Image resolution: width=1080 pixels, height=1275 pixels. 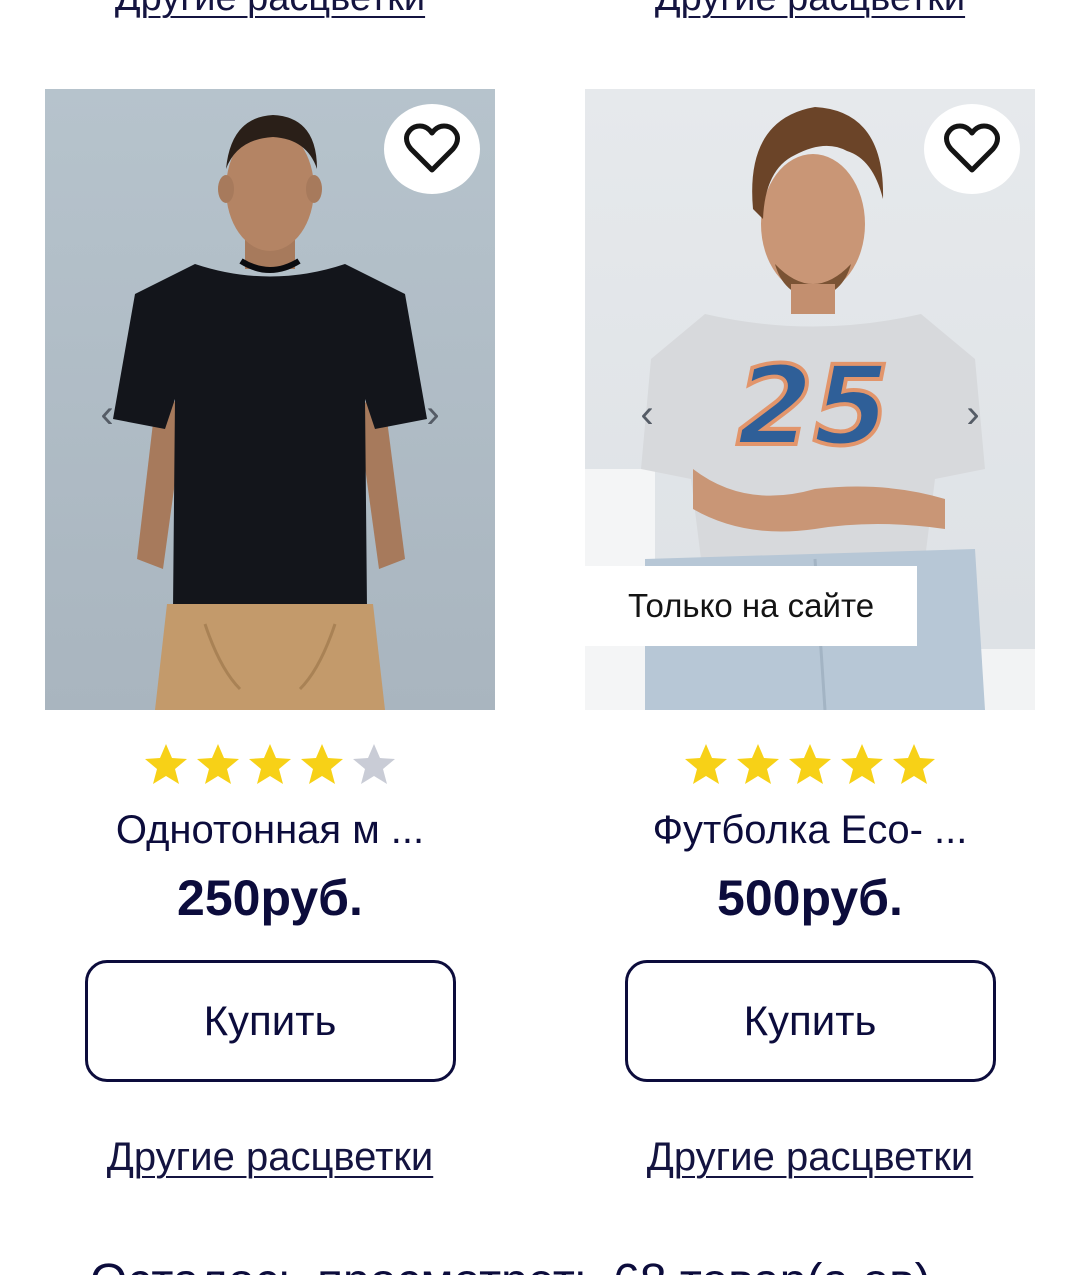 What do you see at coordinates (810, 9) in the screenshot?
I see `other-colors-link-prev-right: Другие расцветки` at bounding box center [810, 9].